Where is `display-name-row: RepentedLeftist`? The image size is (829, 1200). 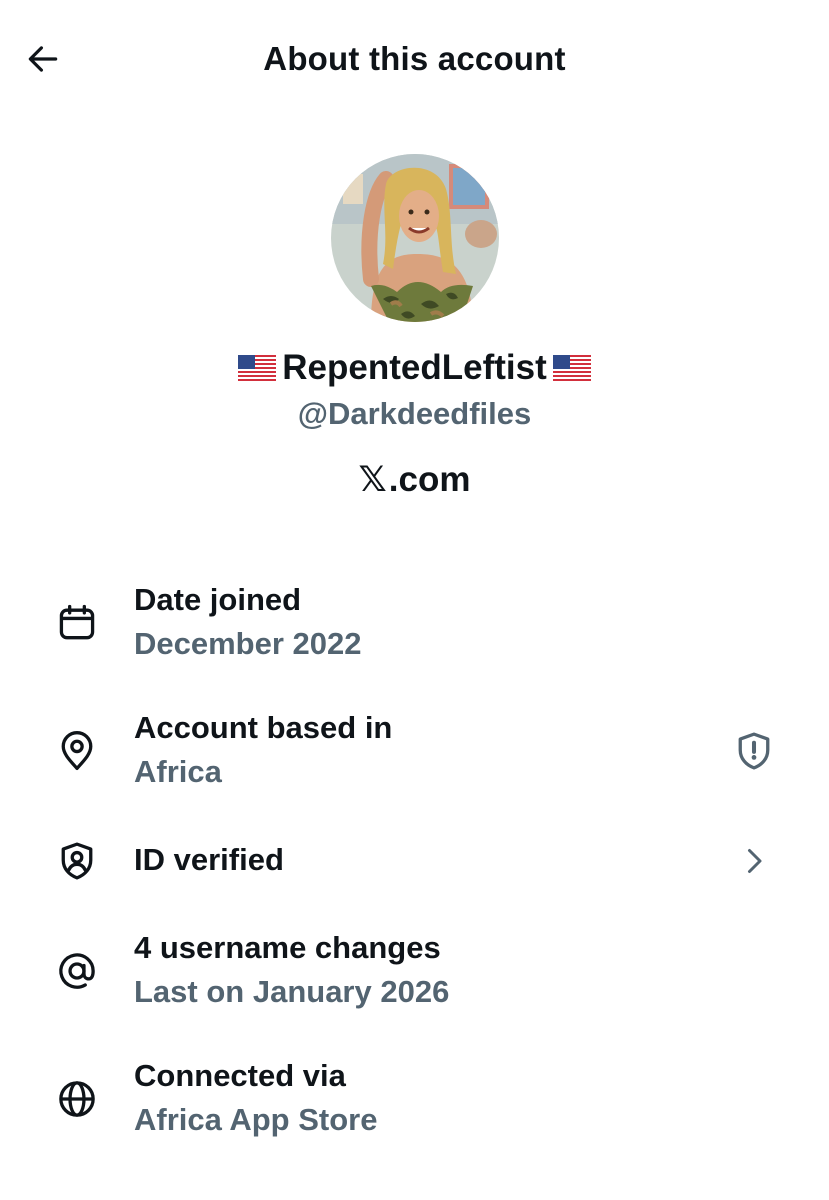 display-name-row: RepentedLeftist is located at coordinates (414, 368).